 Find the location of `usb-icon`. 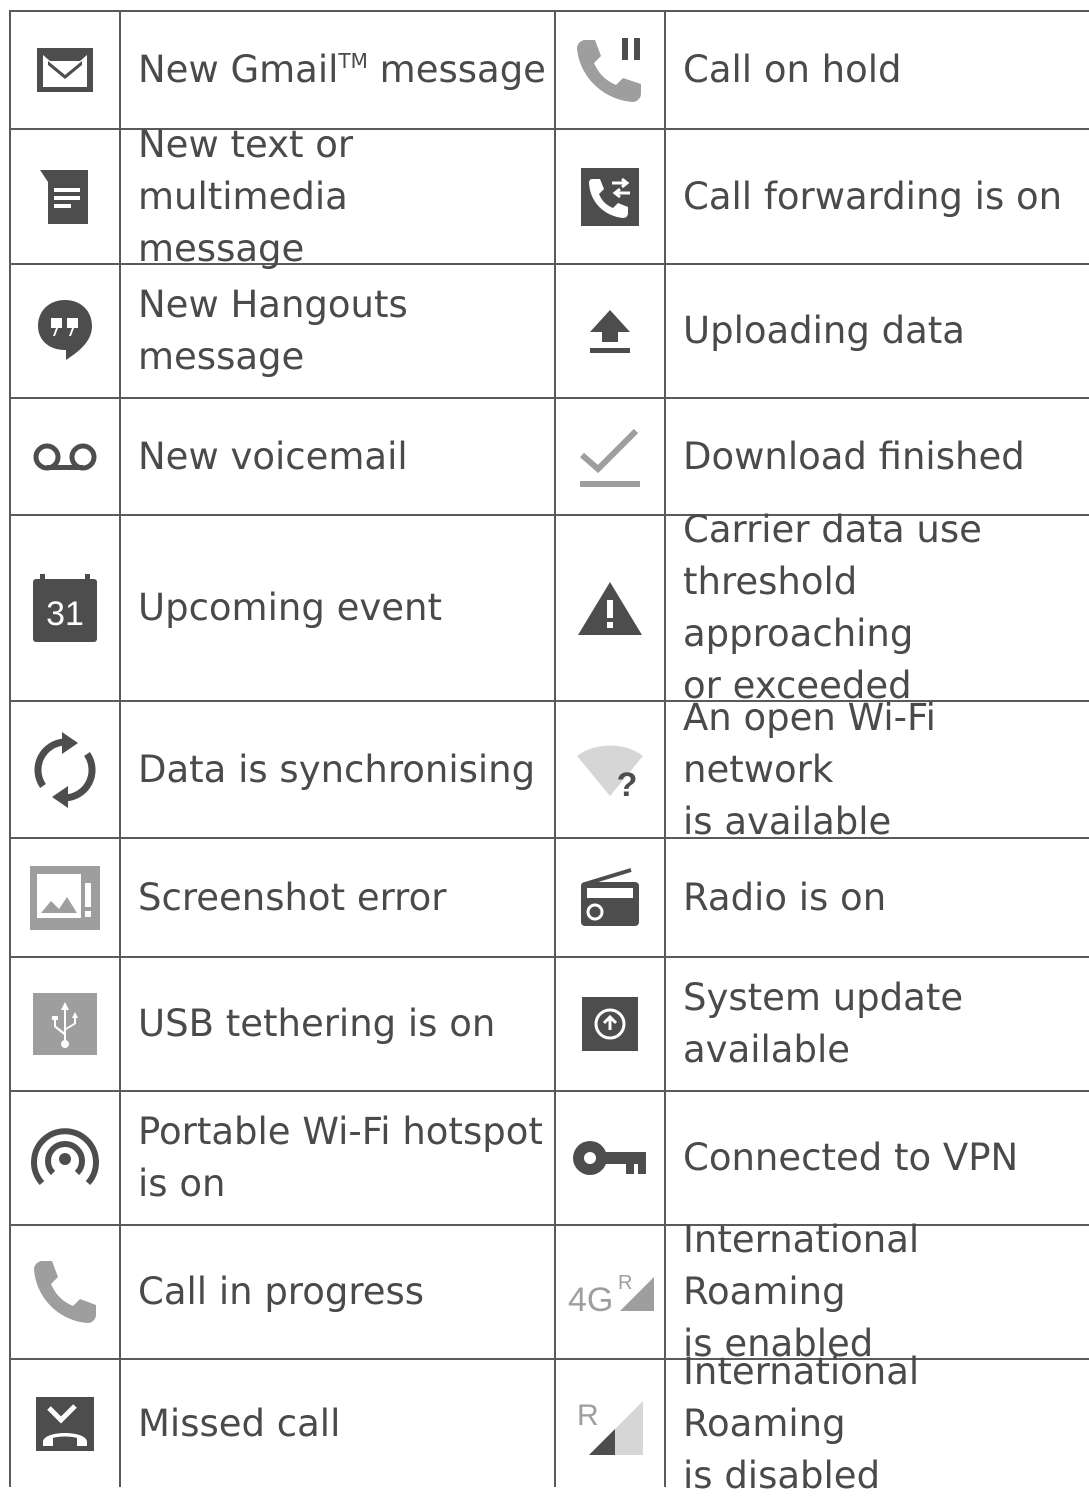

usb-icon is located at coordinates (65, 1024).